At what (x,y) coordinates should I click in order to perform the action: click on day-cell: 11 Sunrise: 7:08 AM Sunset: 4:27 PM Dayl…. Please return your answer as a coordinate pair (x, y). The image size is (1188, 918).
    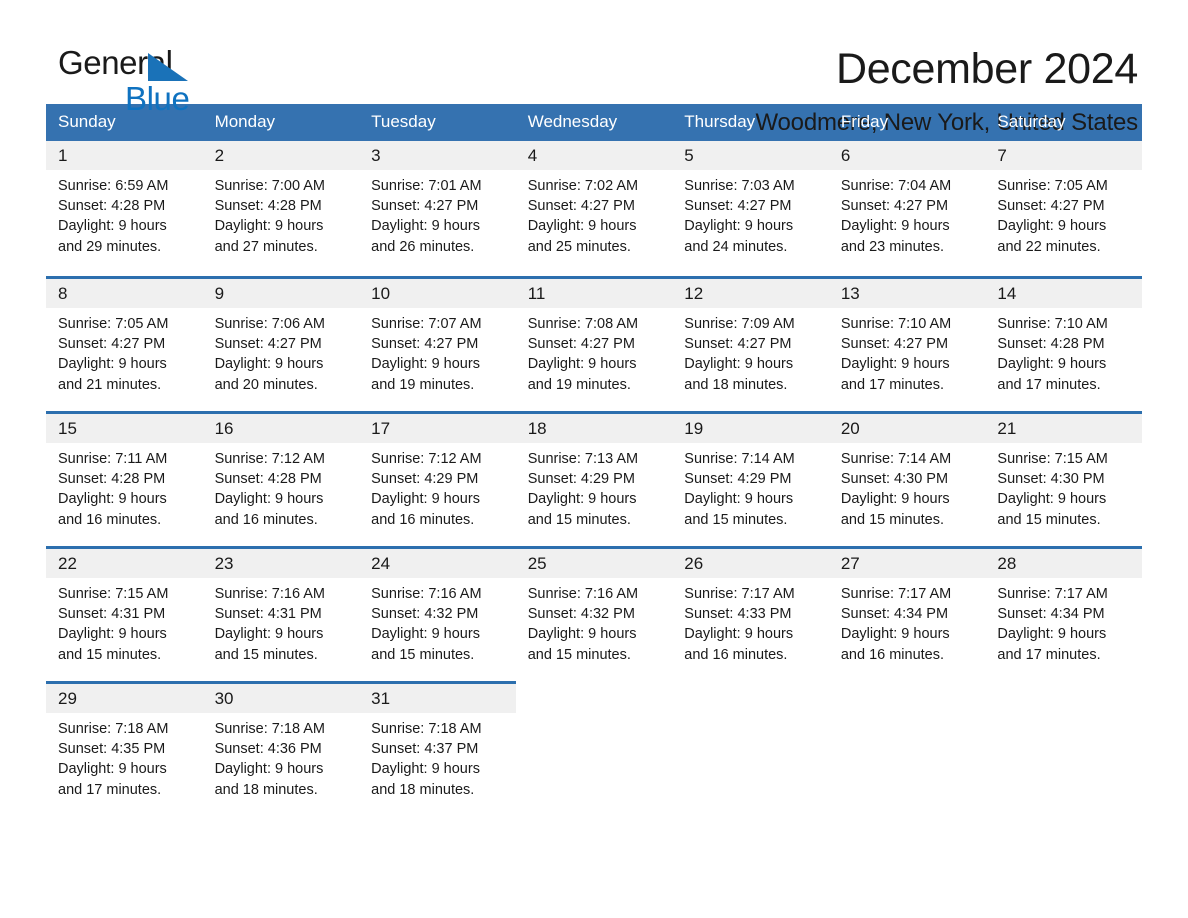
    Looking at the image, I should click on (594, 345).